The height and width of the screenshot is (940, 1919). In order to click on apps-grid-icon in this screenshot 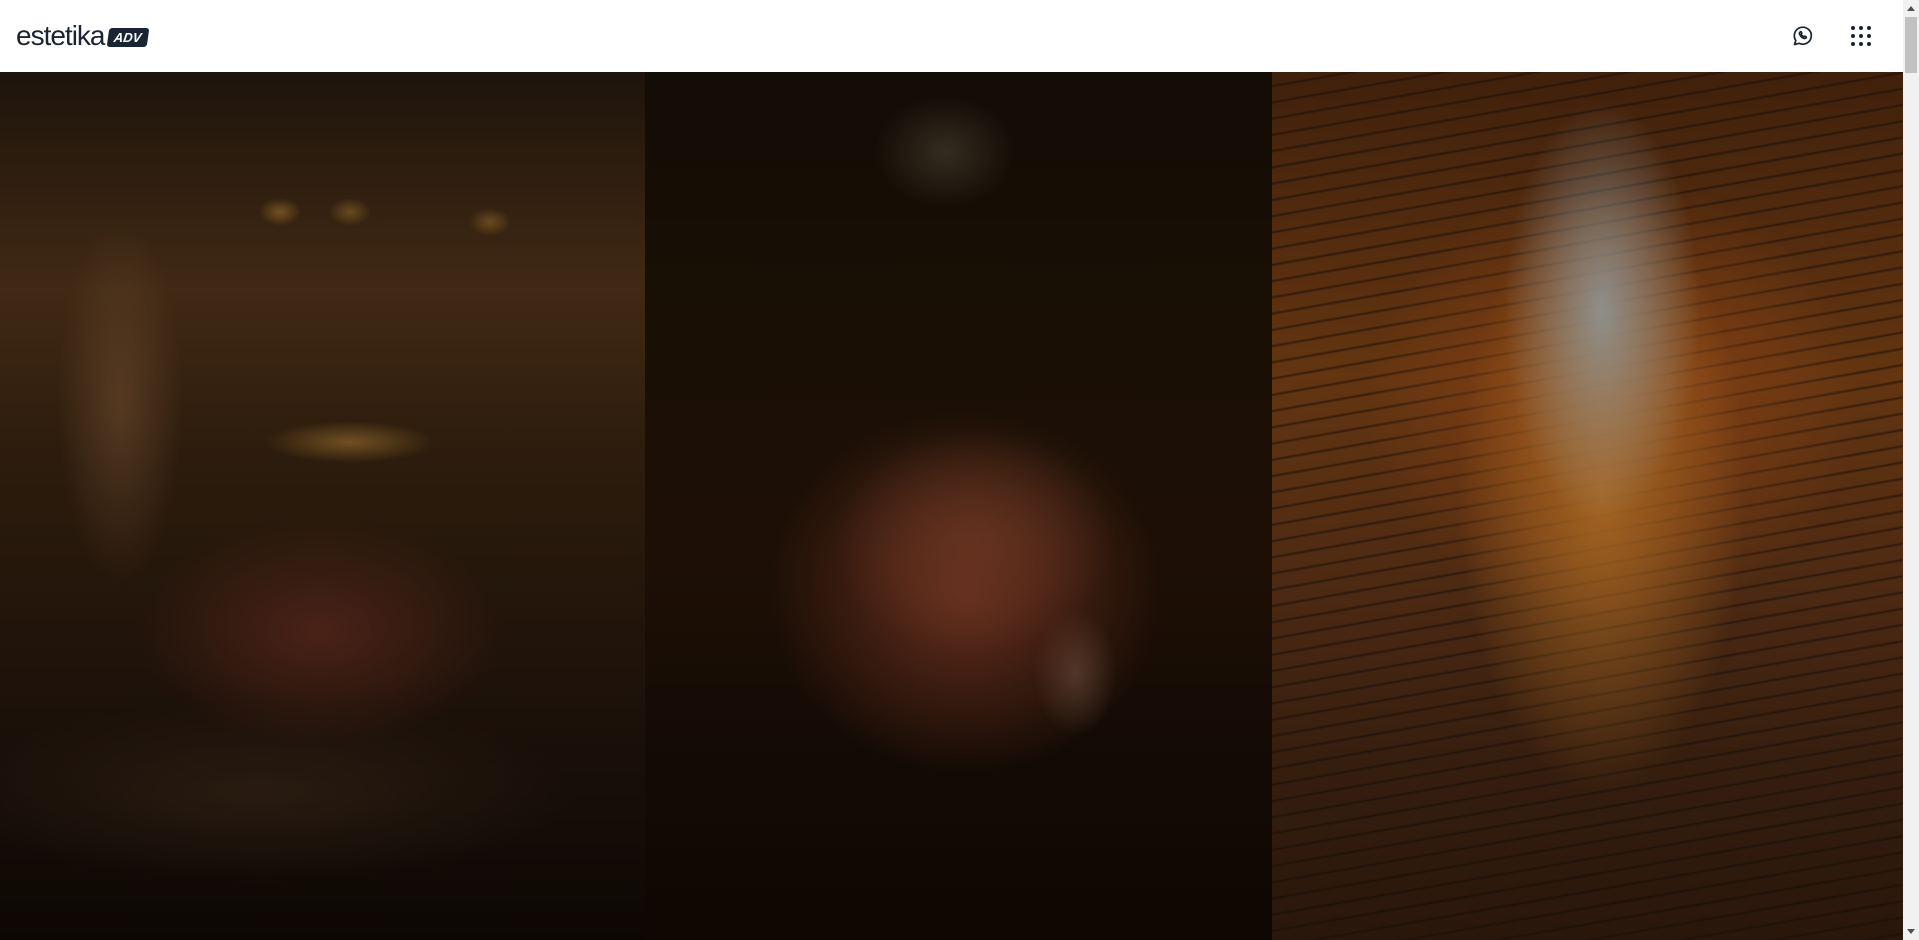, I will do `click(1861, 36)`.